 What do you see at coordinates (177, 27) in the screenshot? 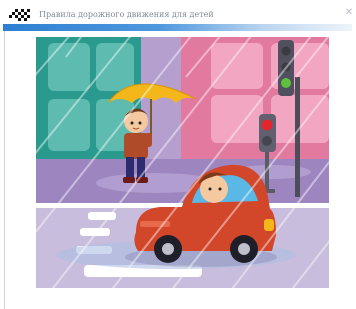
I see `title-accent-bar` at bounding box center [177, 27].